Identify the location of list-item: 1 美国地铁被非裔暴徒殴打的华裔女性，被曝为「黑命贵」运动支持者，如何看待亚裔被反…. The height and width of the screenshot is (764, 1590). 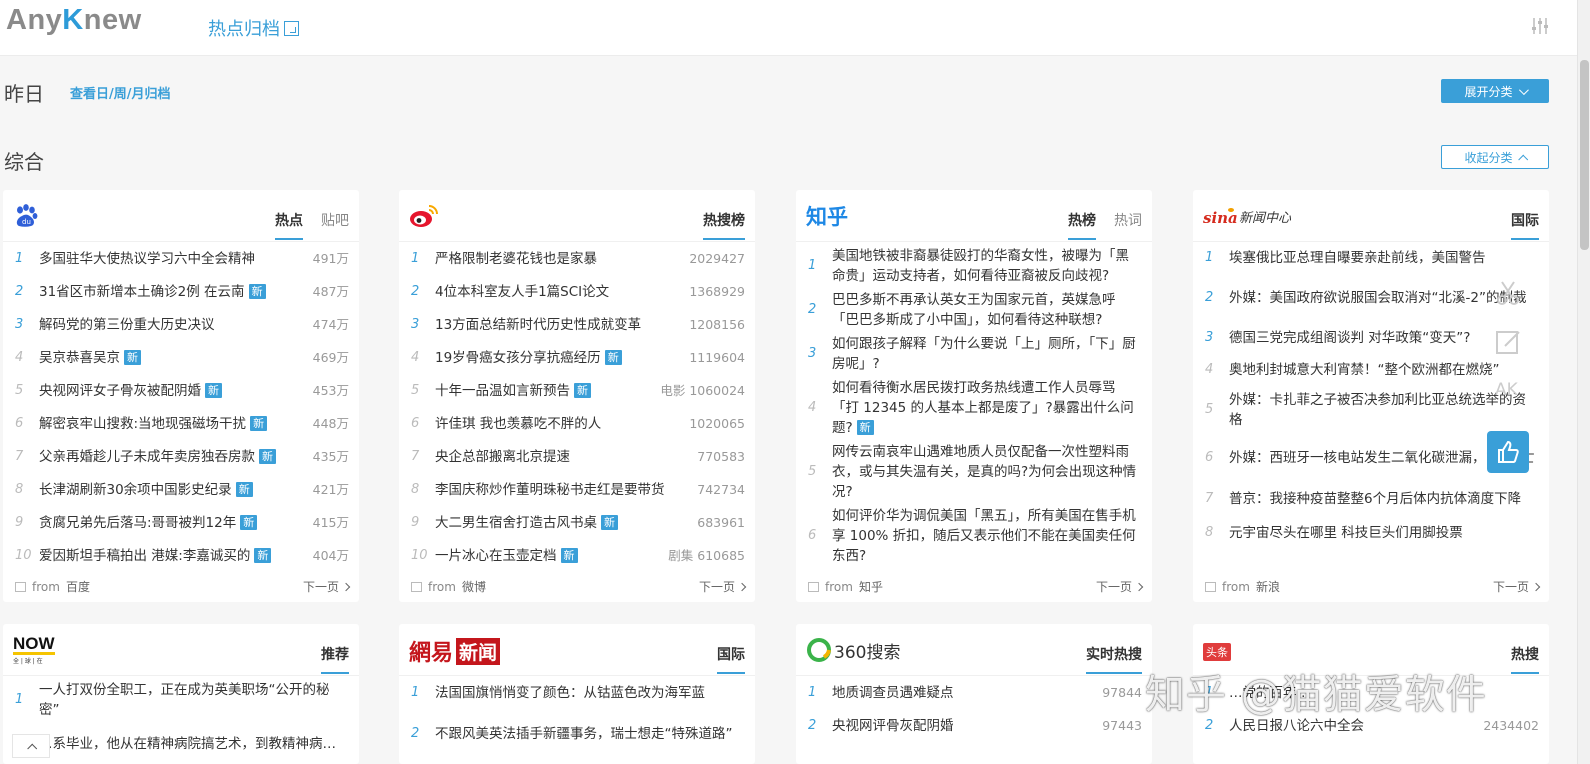
(974, 266).